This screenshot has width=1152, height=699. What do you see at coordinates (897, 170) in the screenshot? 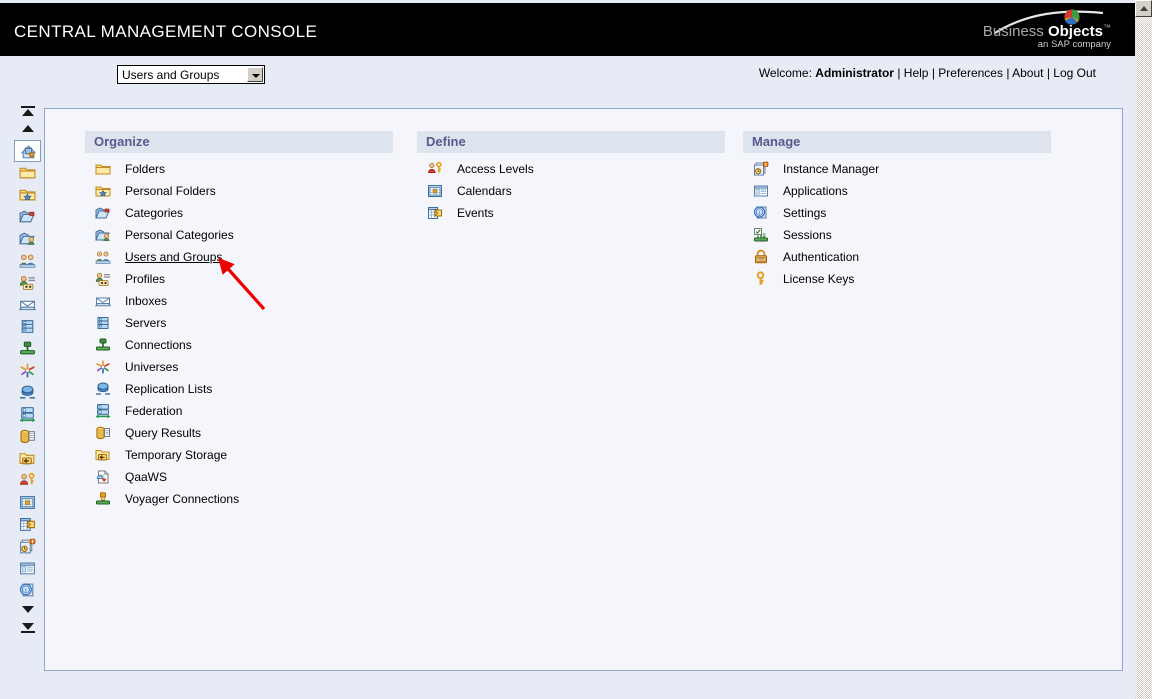
I see `menu-item-instance-manager: Instance Manager` at bounding box center [897, 170].